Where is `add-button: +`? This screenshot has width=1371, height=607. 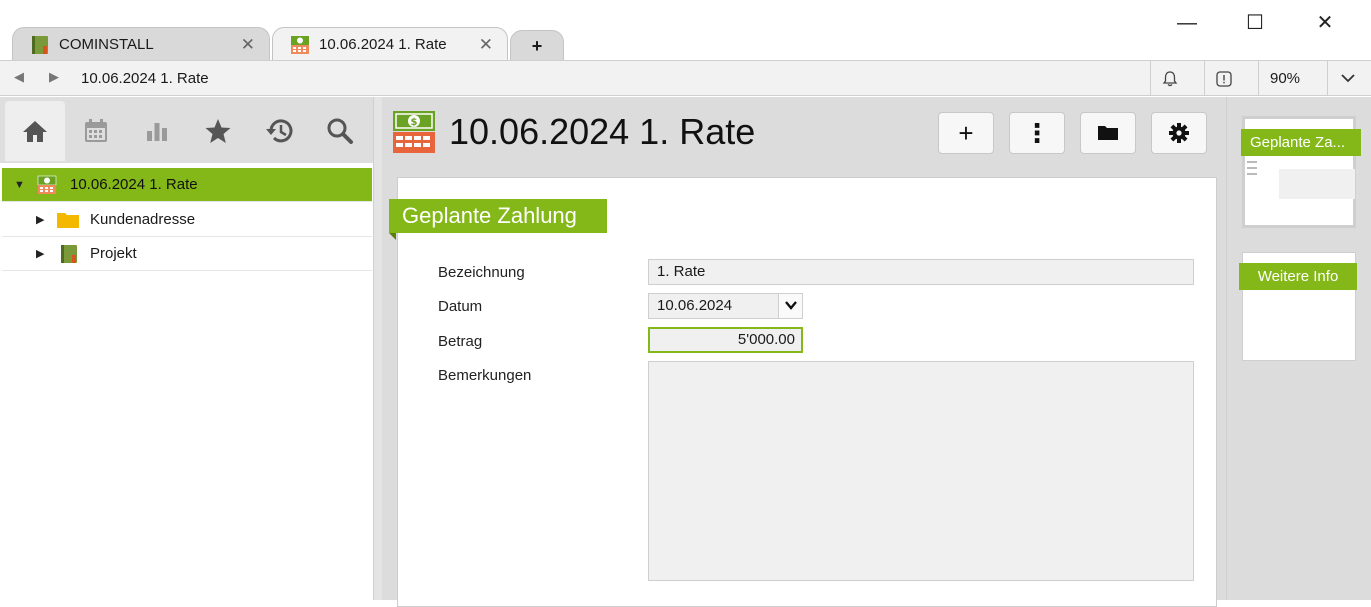 add-button: + is located at coordinates (966, 133).